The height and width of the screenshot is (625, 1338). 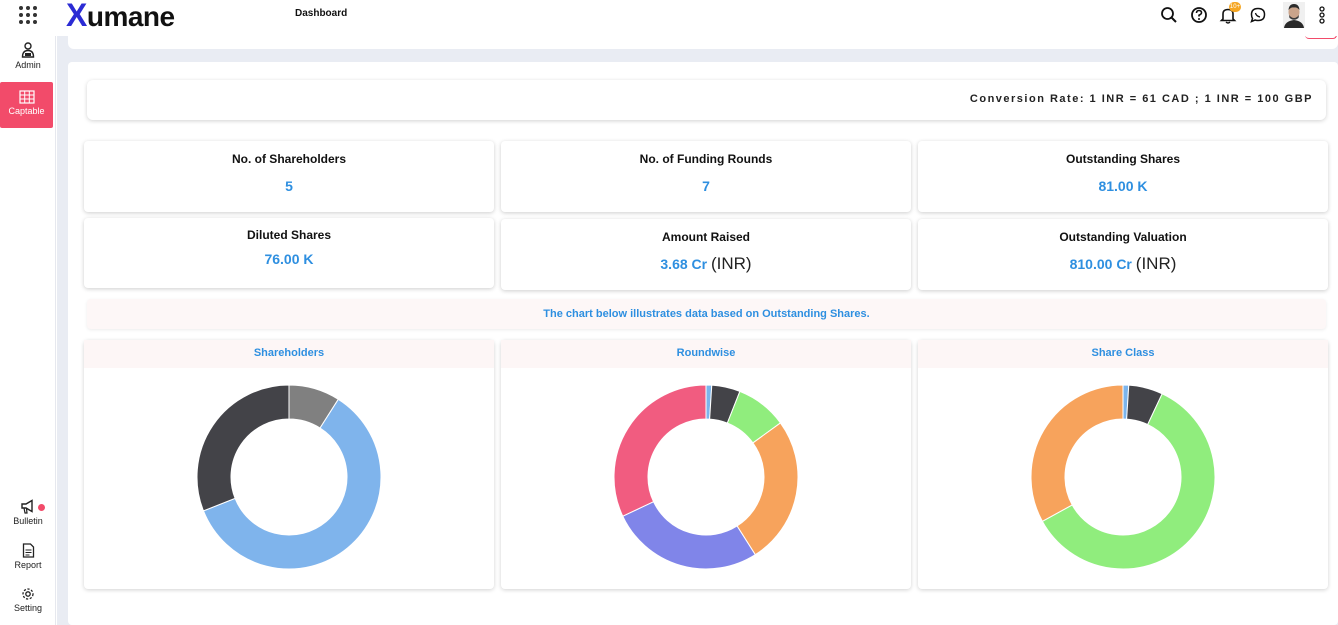 I want to click on more-vertical-icon, so click(x=1322, y=15).